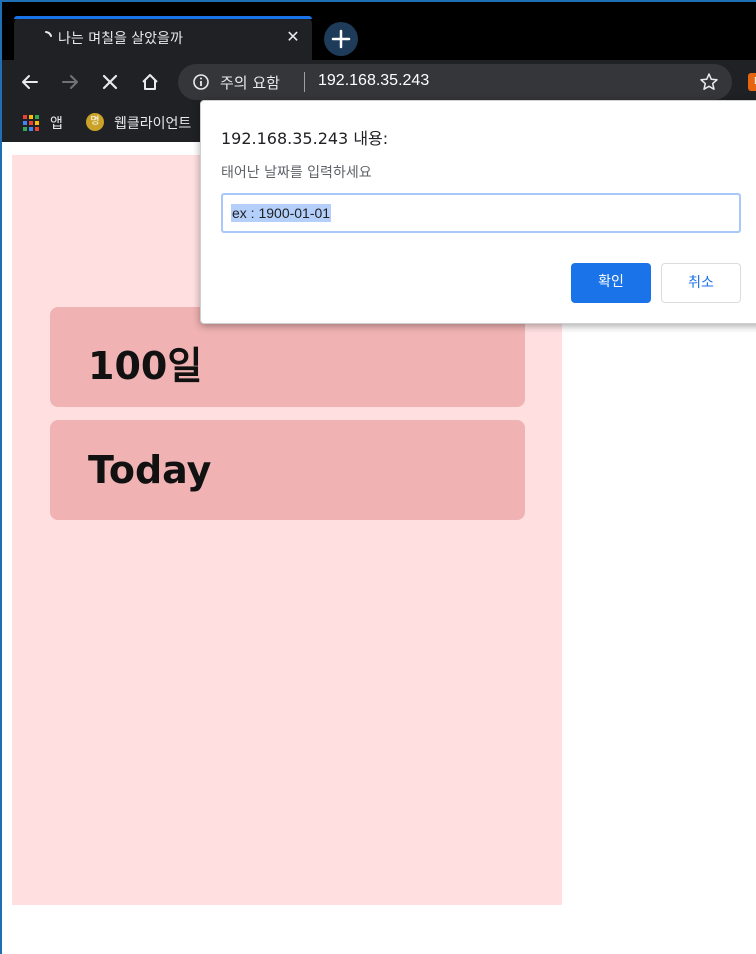 The width and height of the screenshot is (756, 954). I want to click on extension-icon: E, so click(752, 82).